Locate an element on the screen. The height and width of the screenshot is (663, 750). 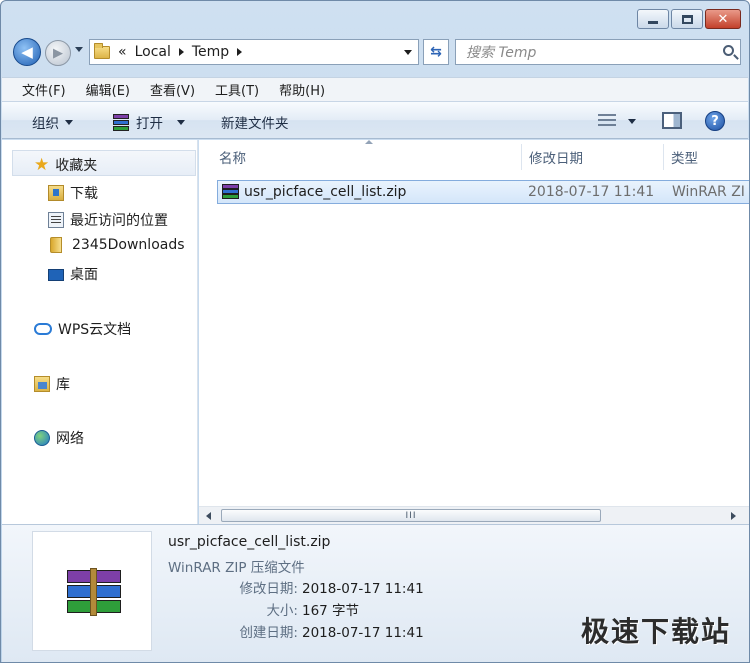
preview-pane-icon is located at coordinates (672, 120).